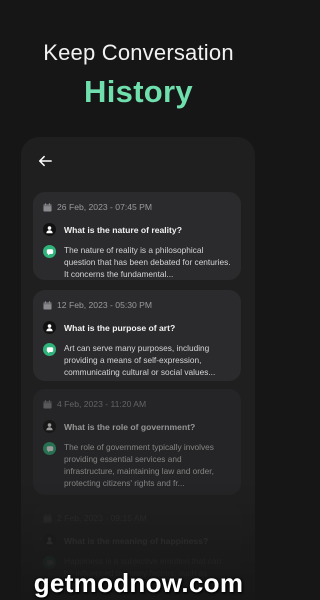 The height and width of the screenshot is (600, 320). I want to click on history-date: 12 Feb, 2023 - 05:30 PM, so click(105, 305).